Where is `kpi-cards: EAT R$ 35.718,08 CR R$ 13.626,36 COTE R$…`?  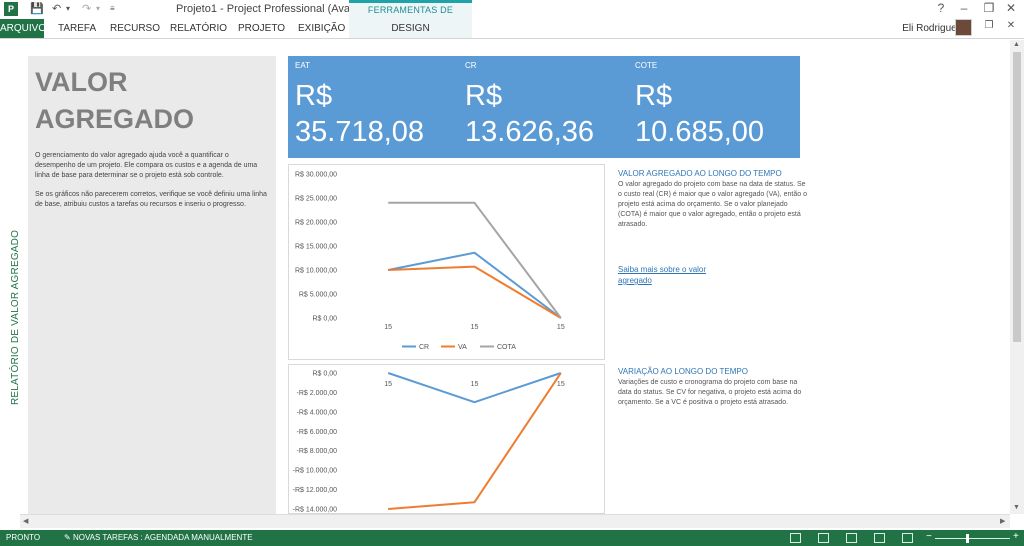 kpi-cards: EAT R$ 35.718,08 CR R$ 13.626,36 COTE R$… is located at coordinates (544, 107).